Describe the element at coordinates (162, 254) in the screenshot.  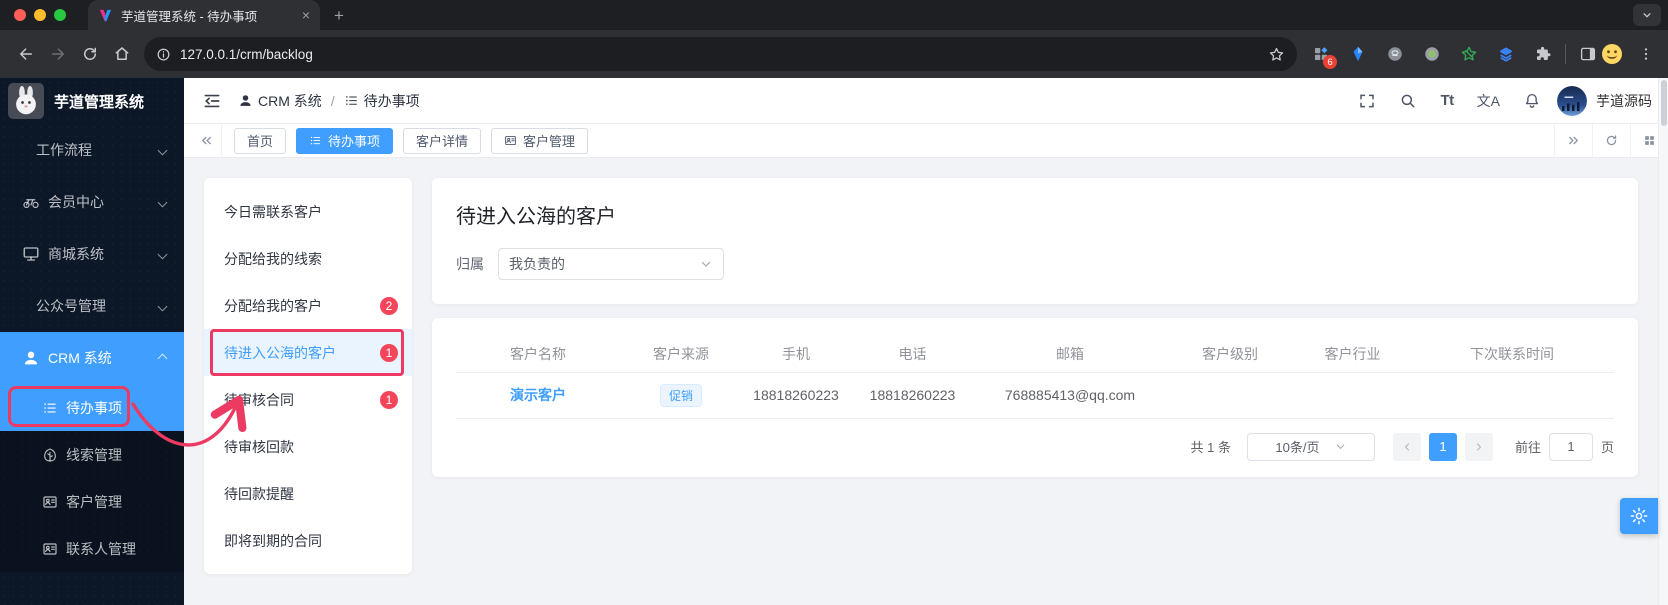
I see `chevron-icon` at that location.